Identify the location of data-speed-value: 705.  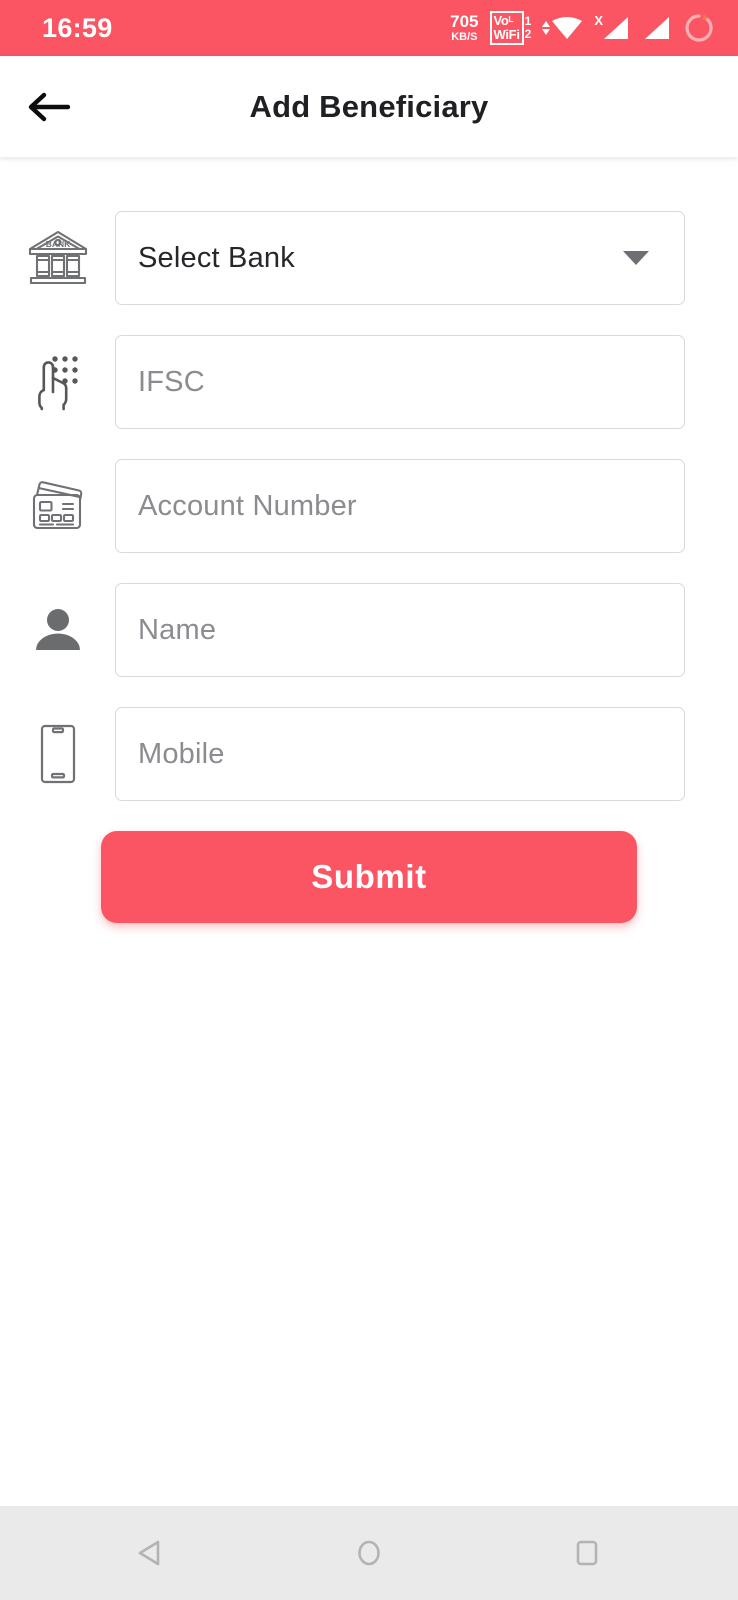
(464, 21).